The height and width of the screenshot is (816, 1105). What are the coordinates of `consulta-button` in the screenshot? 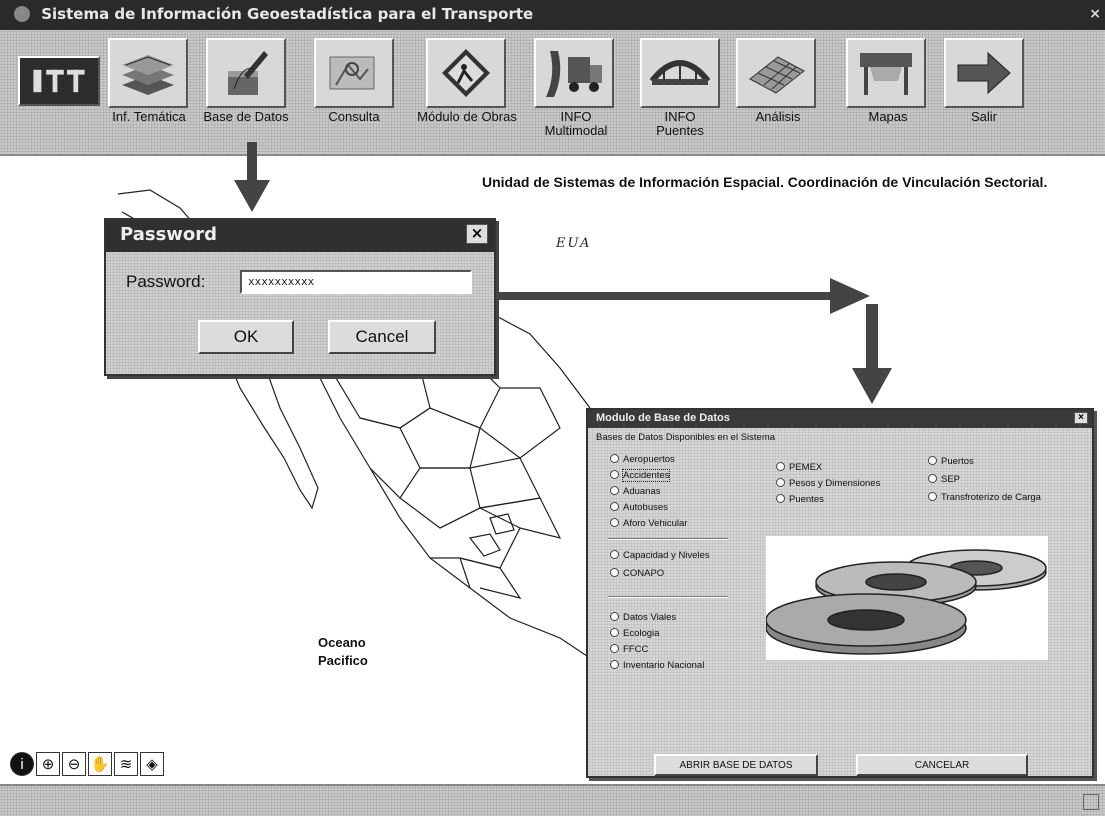 It's located at (354, 73).